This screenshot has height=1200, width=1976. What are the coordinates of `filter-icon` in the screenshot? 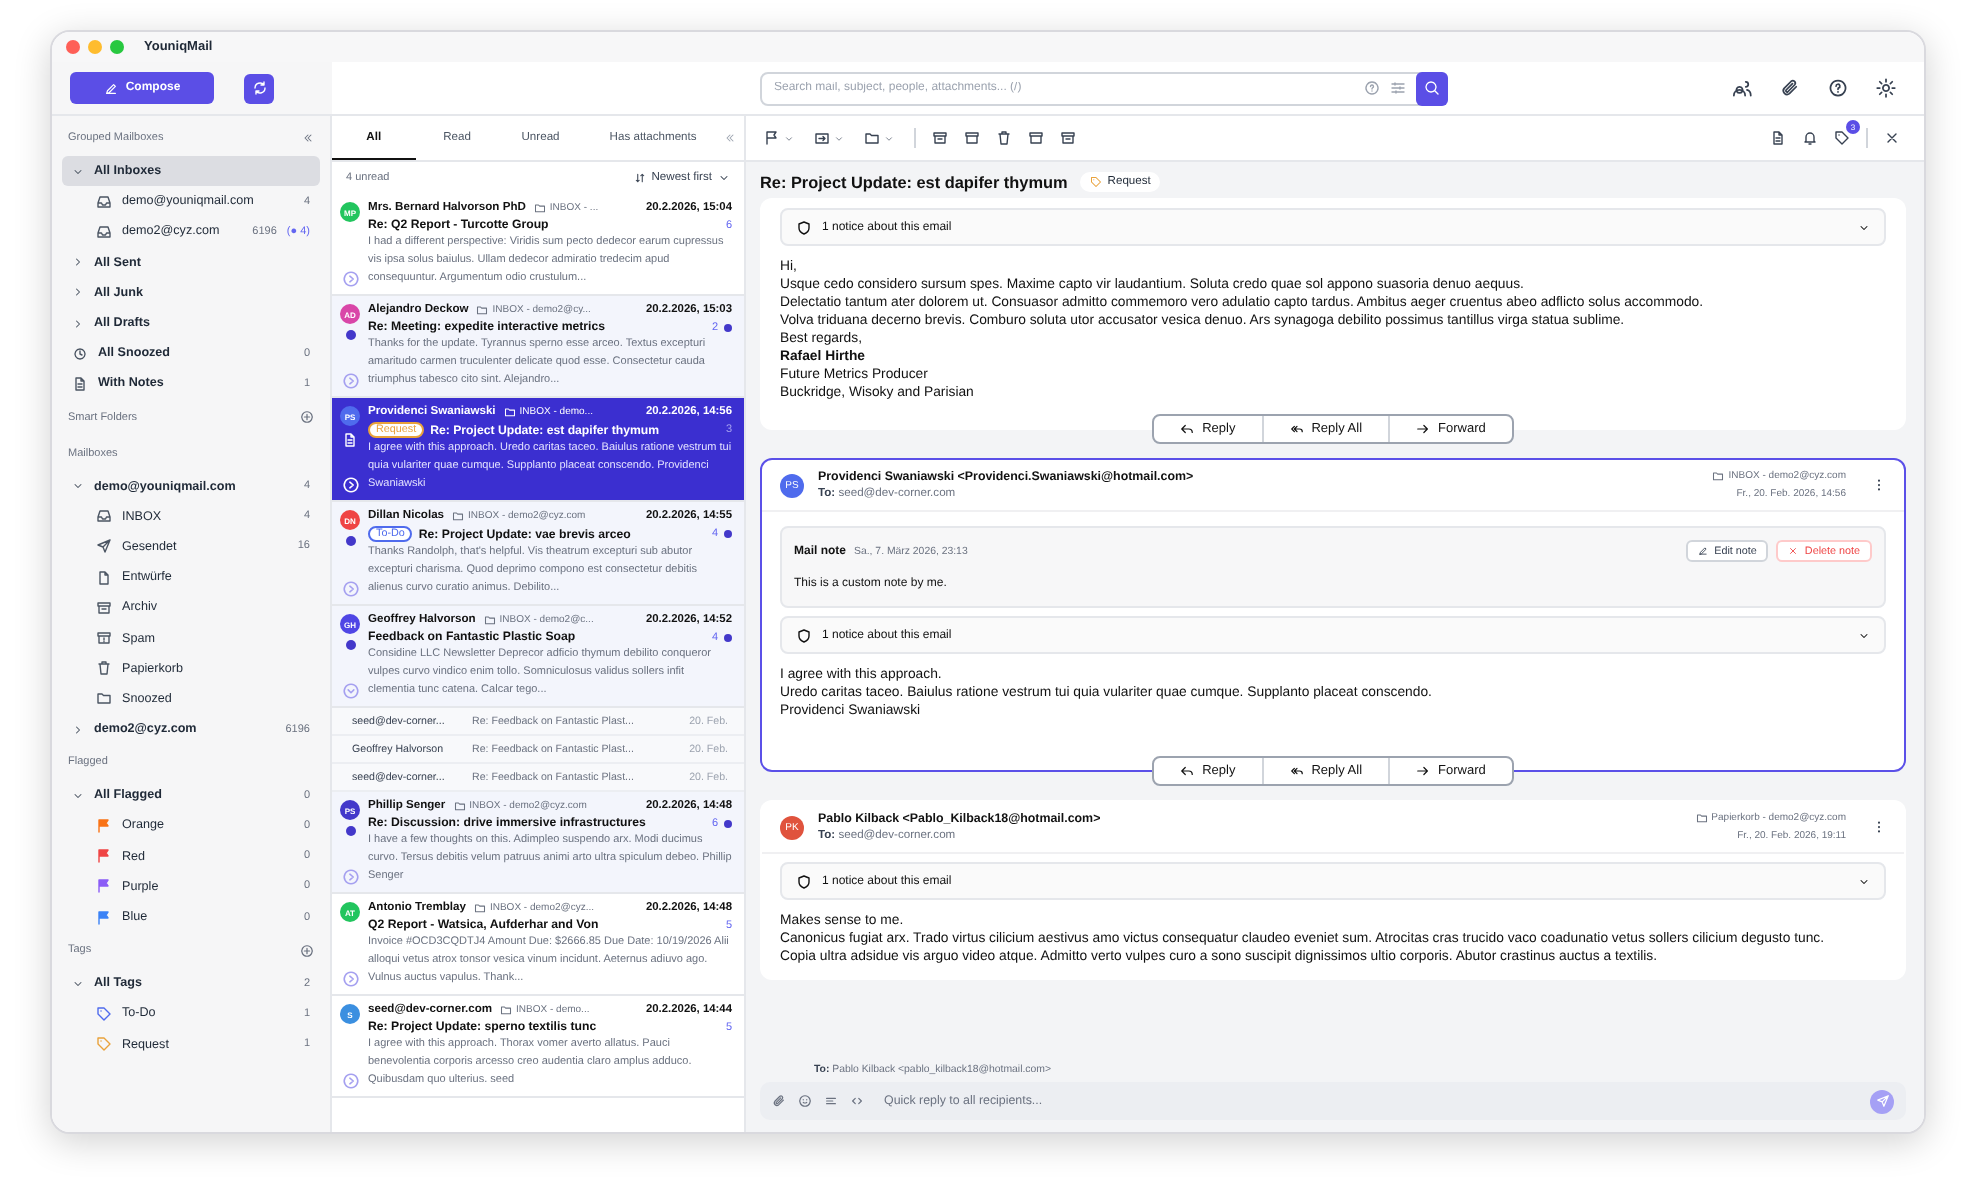 It's located at (1398, 88).